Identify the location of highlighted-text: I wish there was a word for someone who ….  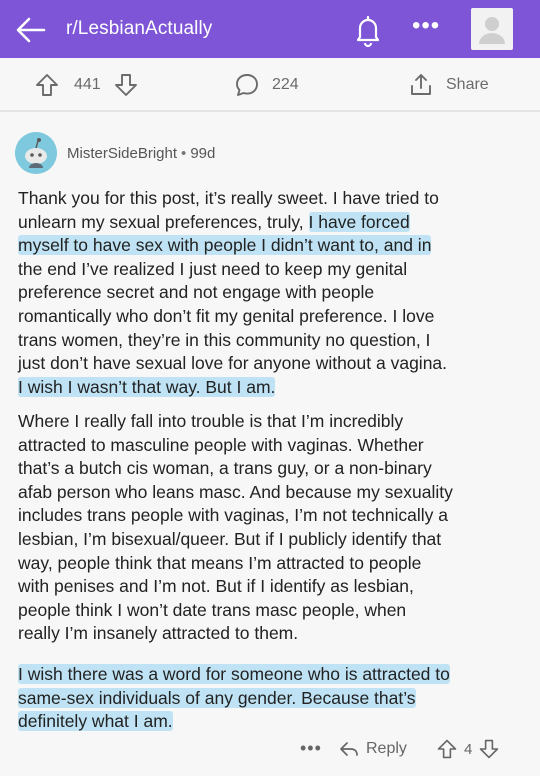
(234, 674).